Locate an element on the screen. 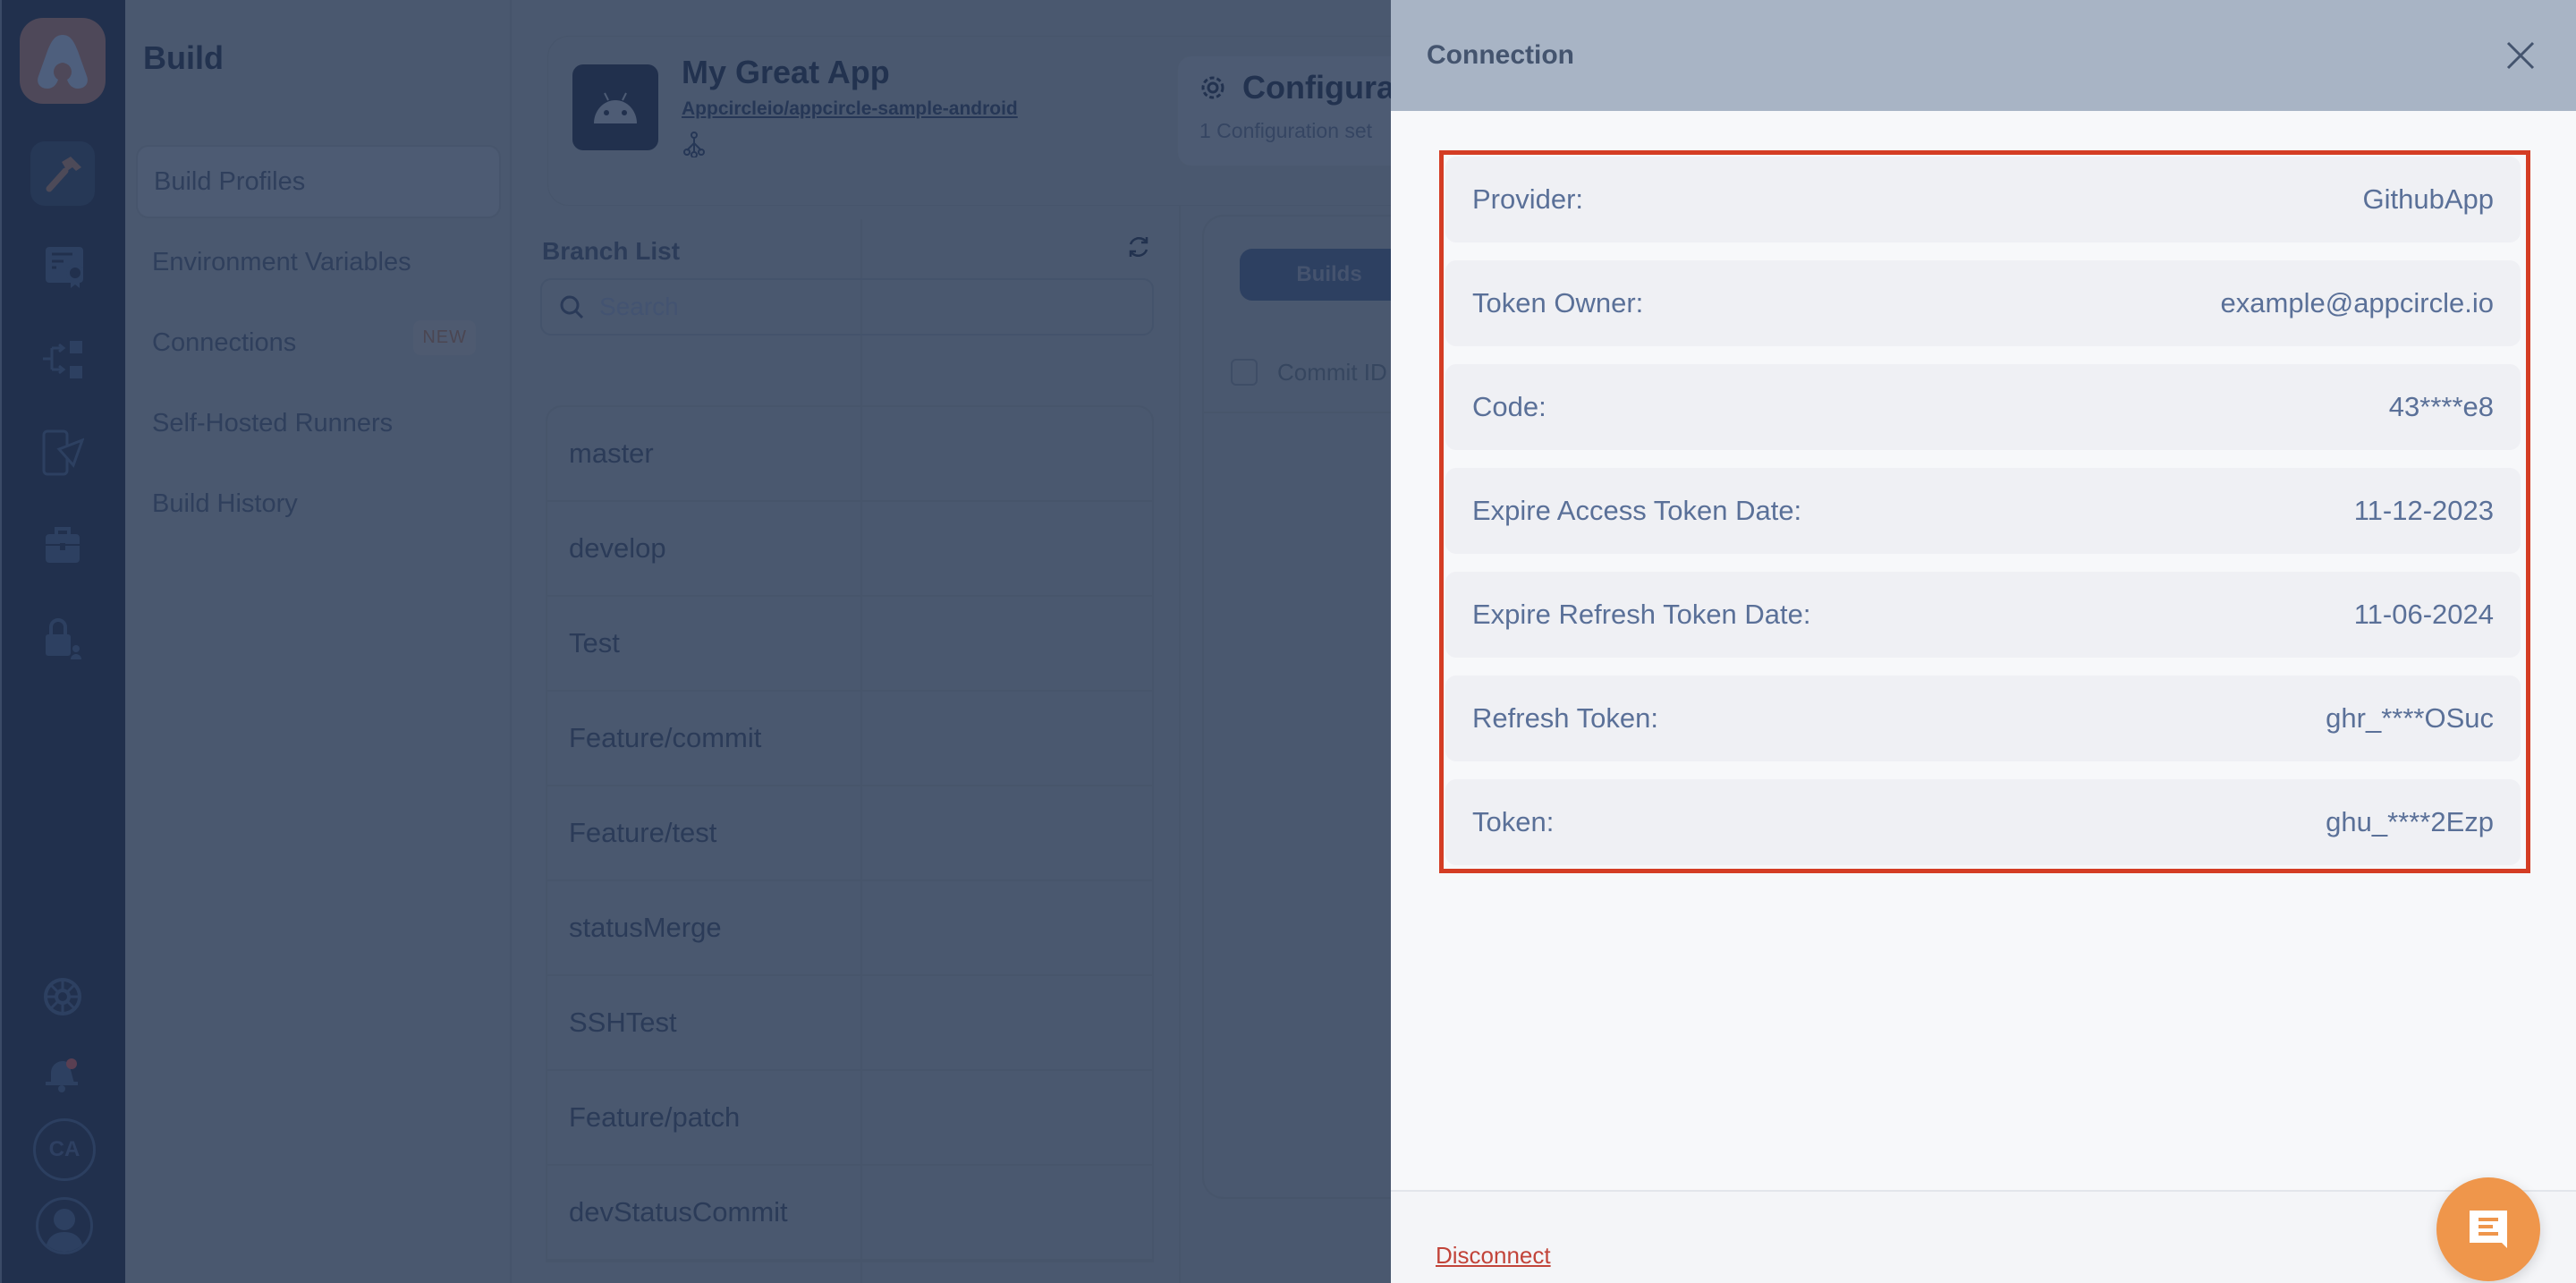  branch-search-input is located at coordinates (867, 307).